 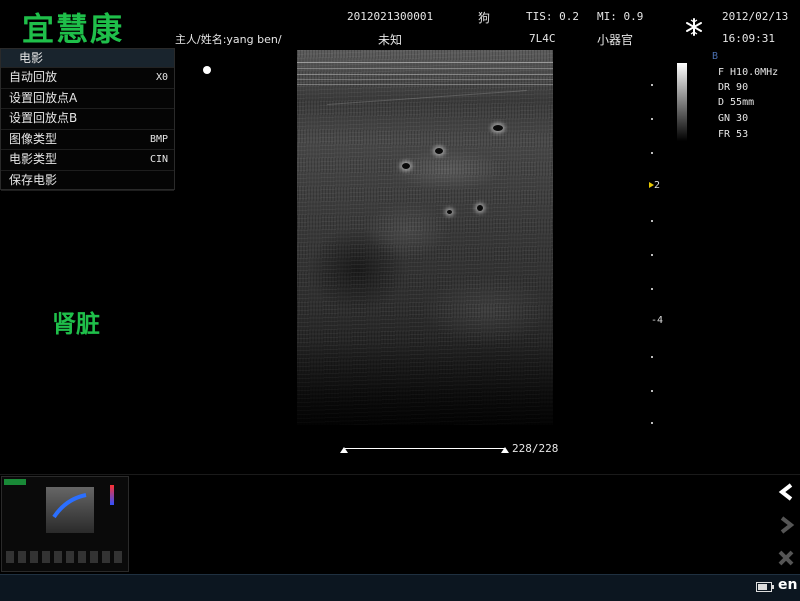 I want to click on menu-item-set-point-b: 设置回放点B, so click(x=87, y=119).